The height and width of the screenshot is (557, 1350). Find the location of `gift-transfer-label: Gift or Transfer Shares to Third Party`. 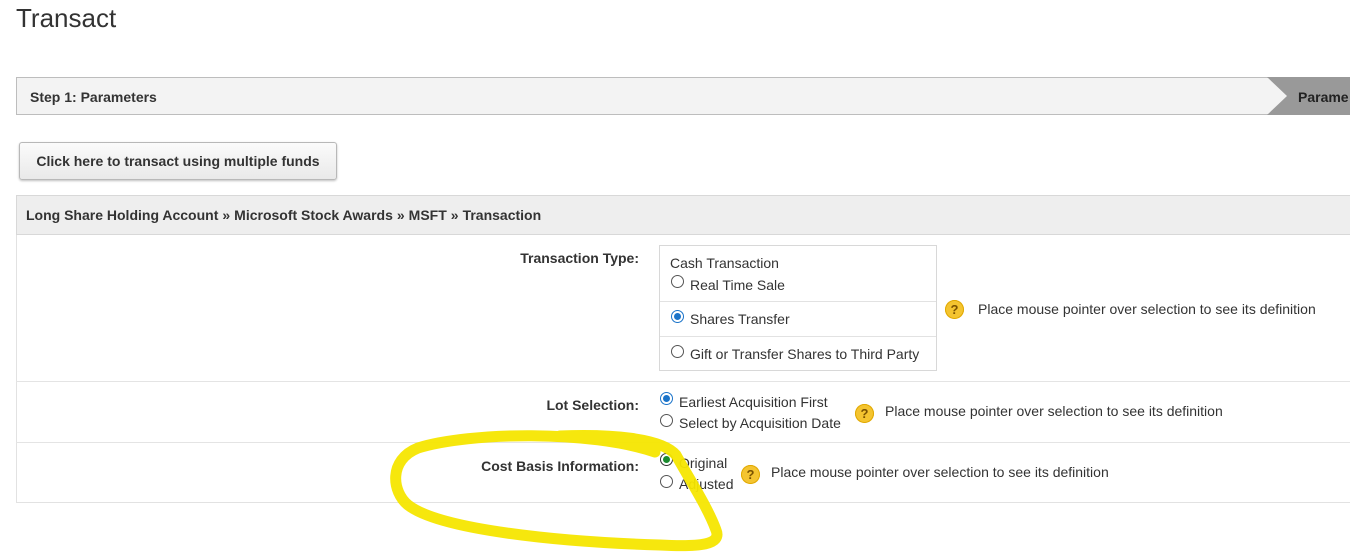

gift-transfer-label: Gift or Transfer Shares to Third Party is located at coordinates (804, 354).